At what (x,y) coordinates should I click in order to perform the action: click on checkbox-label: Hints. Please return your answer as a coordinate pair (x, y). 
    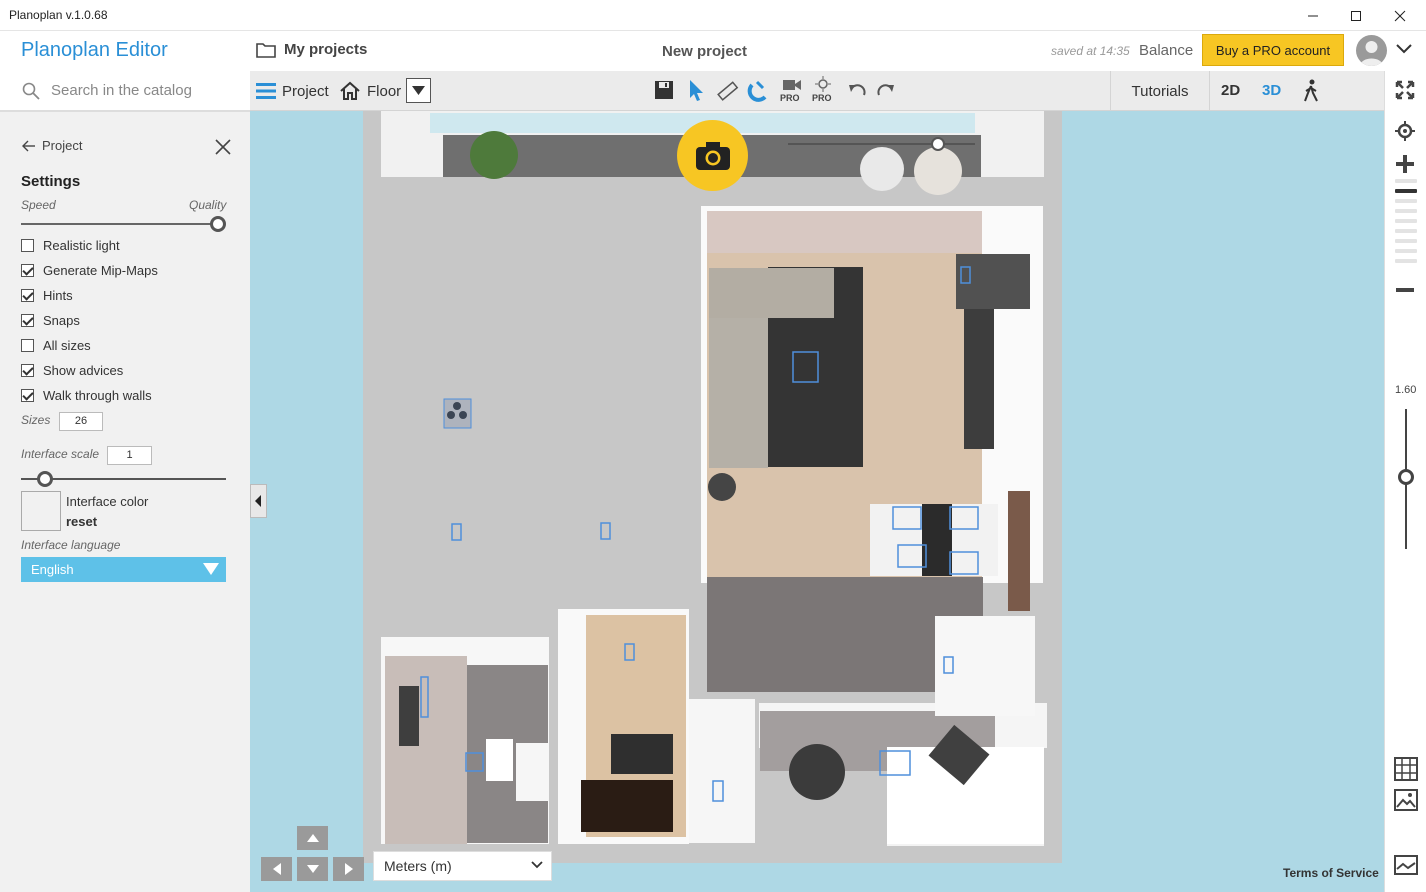
    Looking at the image, I should click on (58, 295).